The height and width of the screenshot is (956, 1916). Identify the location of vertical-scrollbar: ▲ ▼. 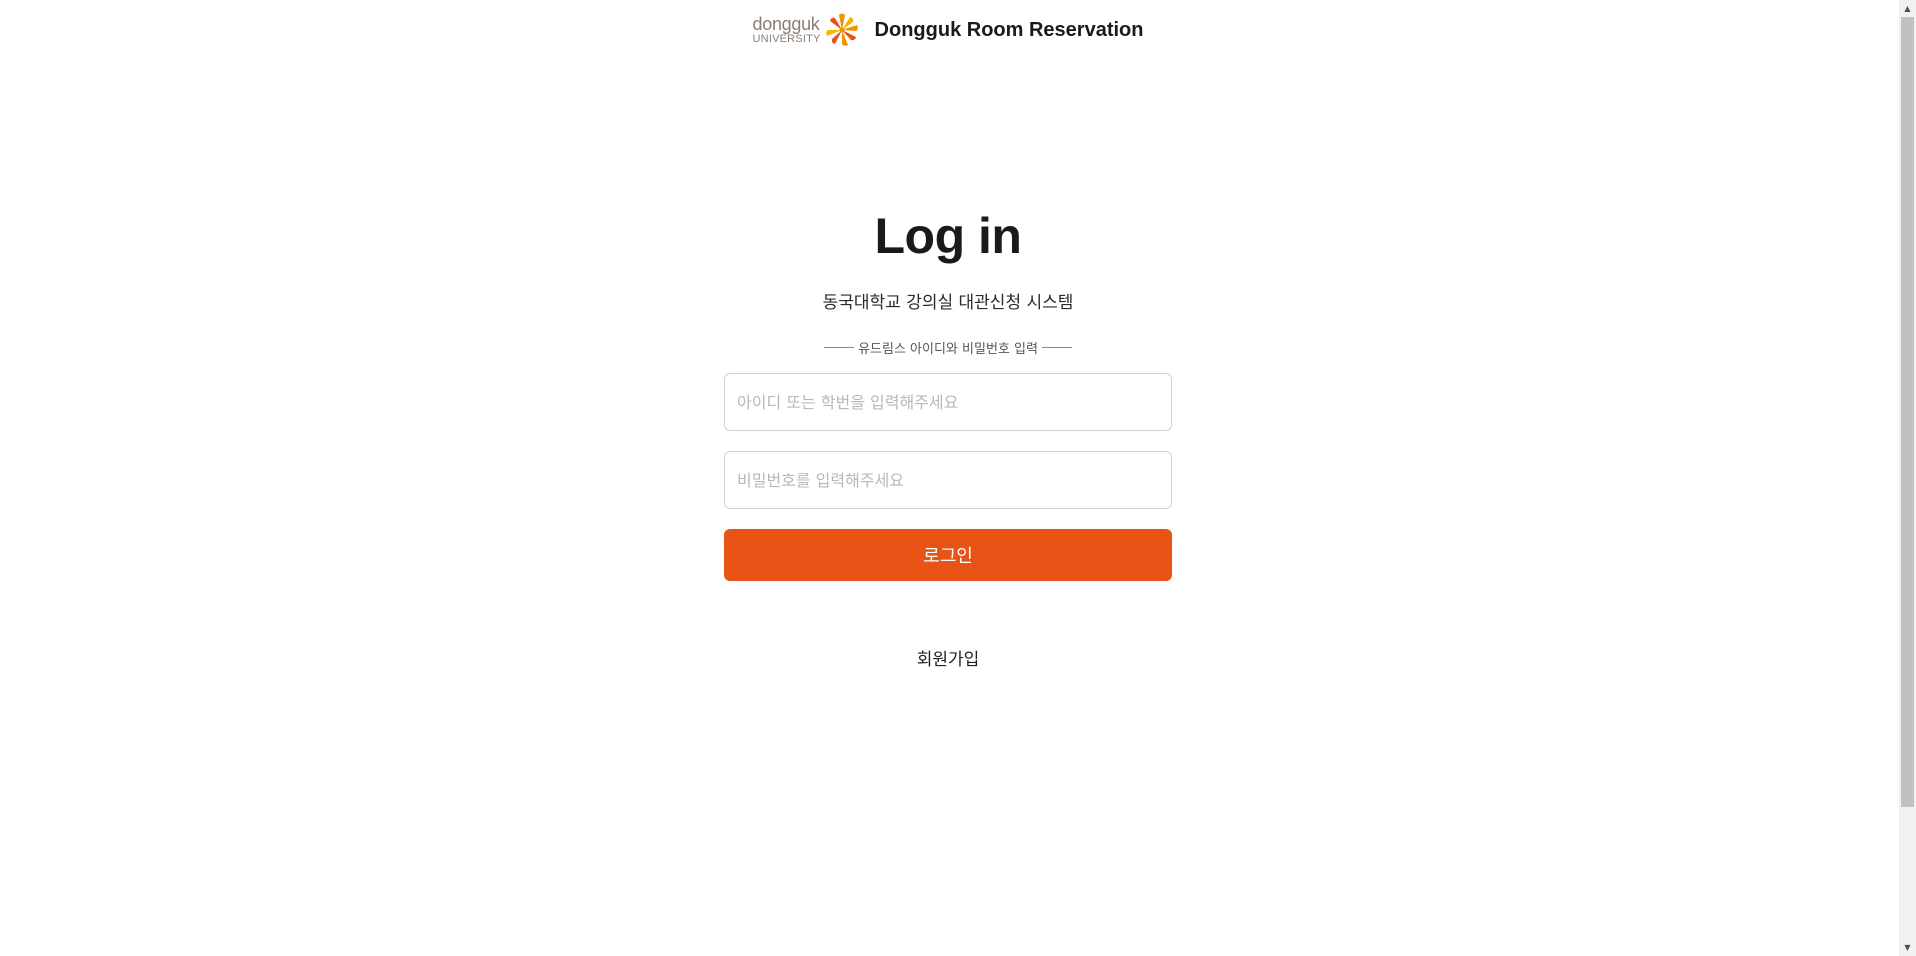
(1907, 478).